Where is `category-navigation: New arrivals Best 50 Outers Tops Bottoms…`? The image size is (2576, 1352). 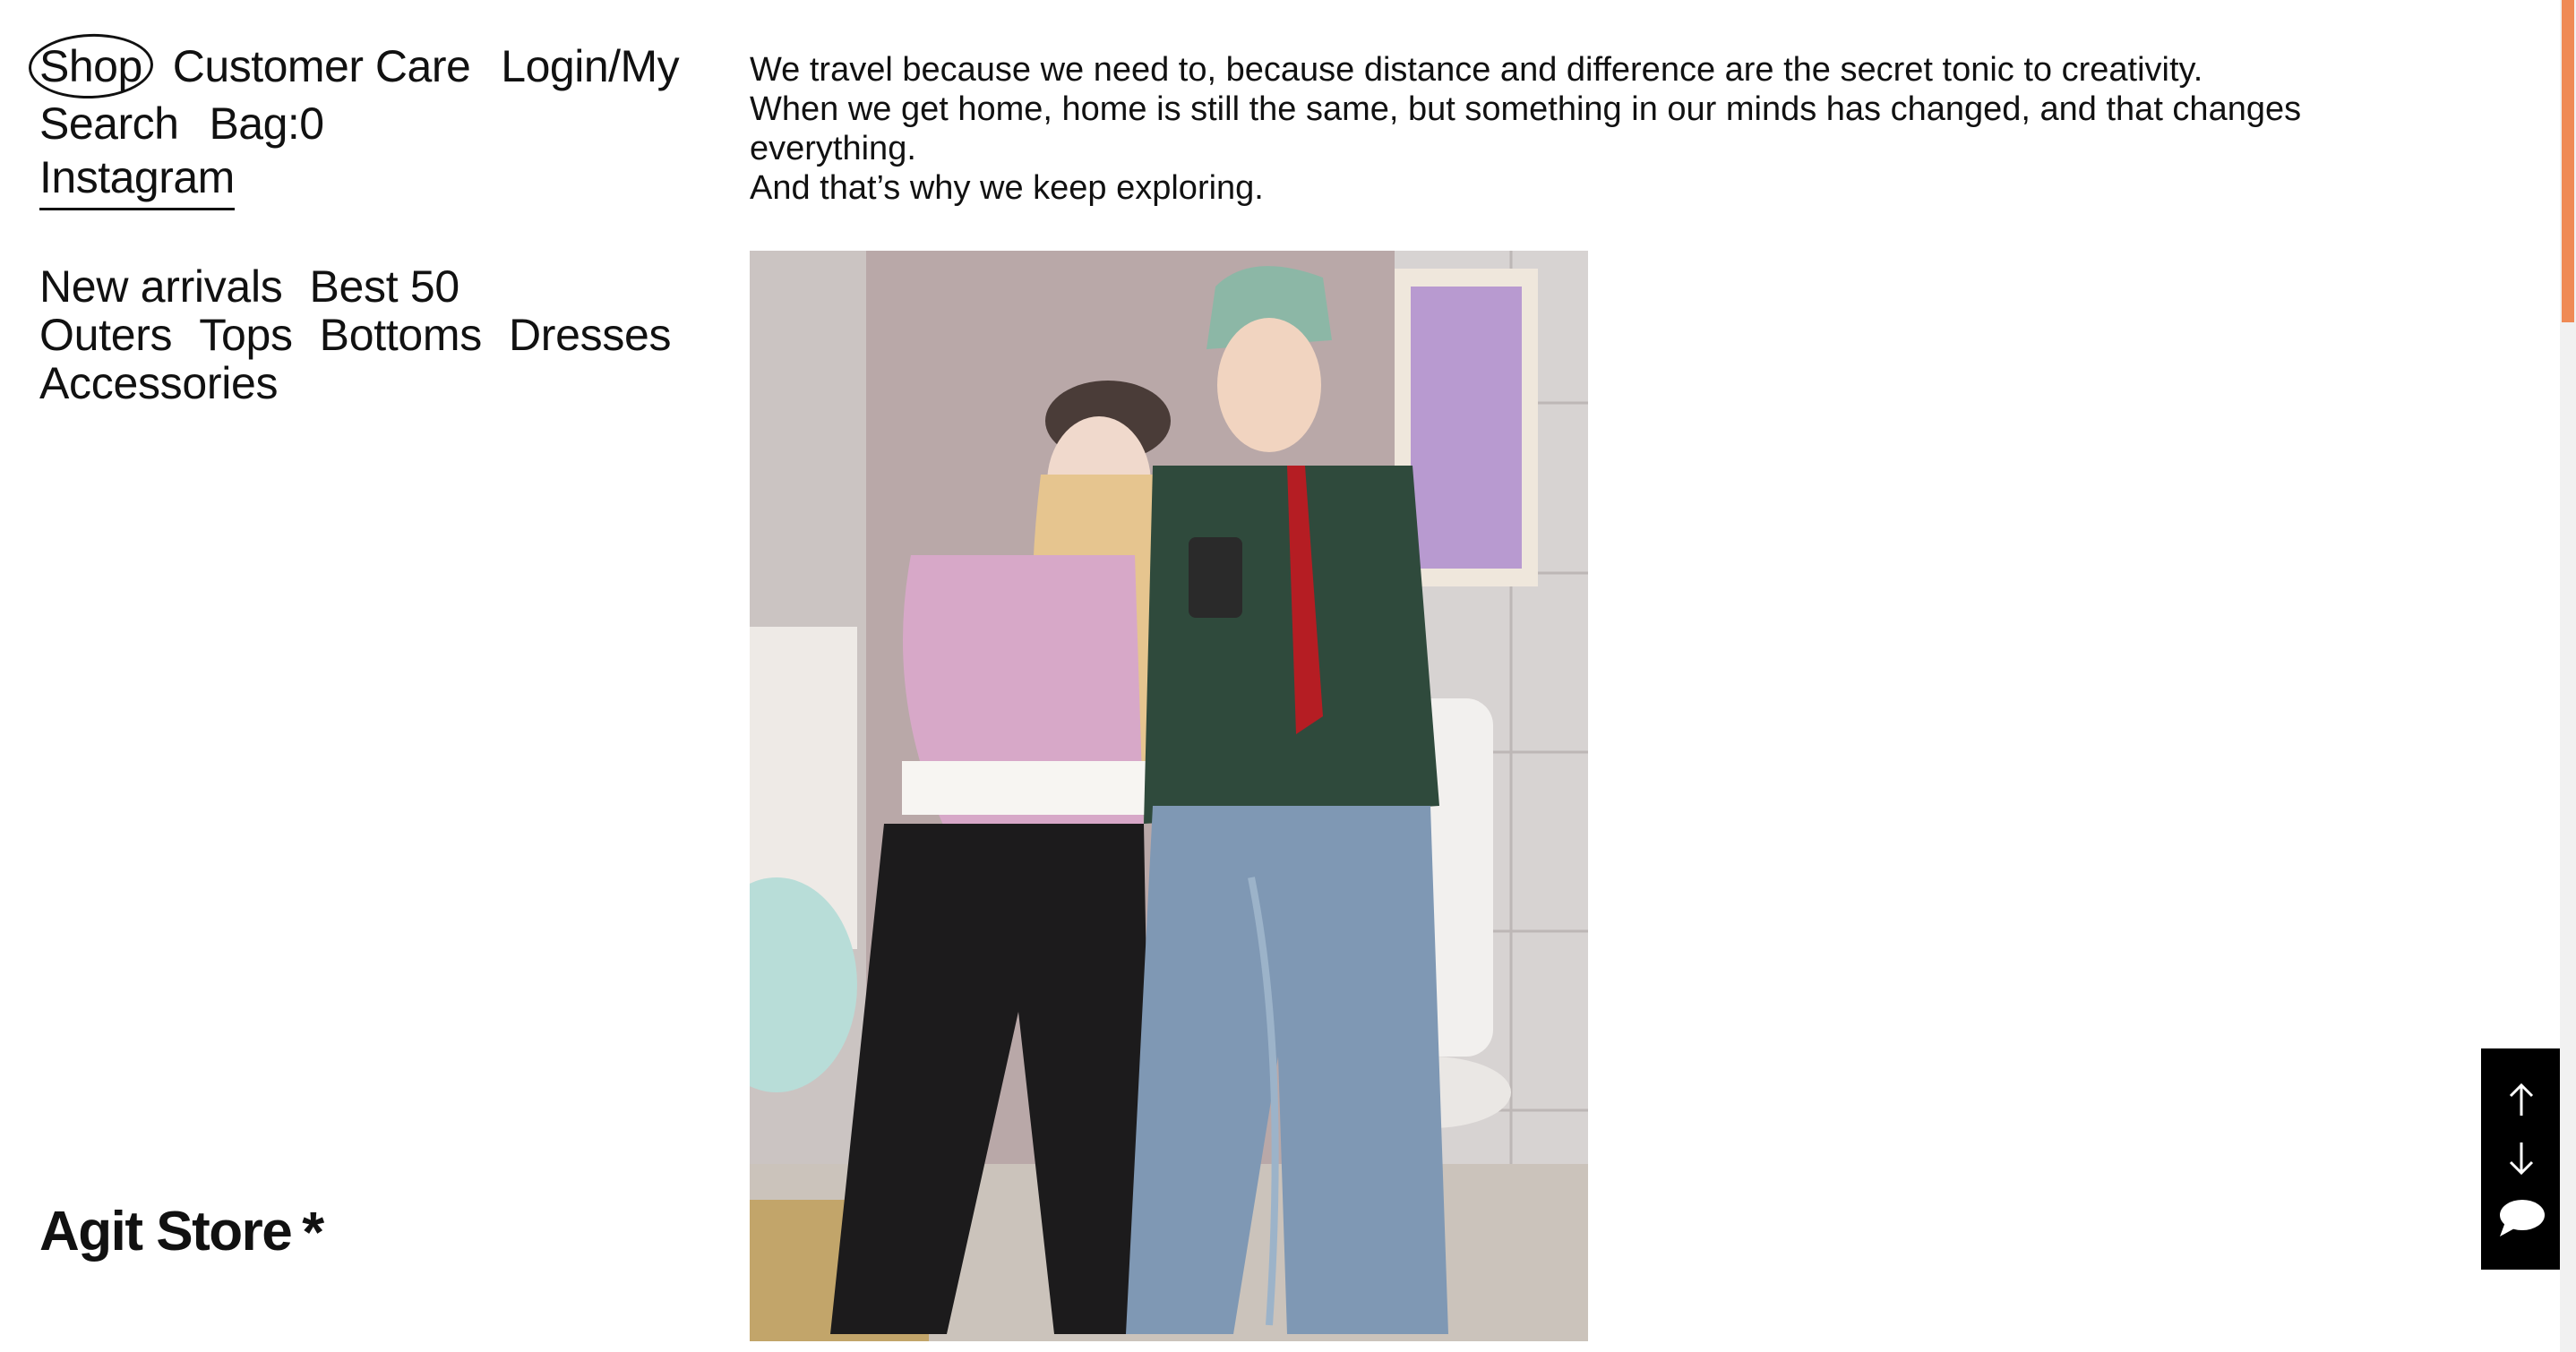 category-navigation: New arrivals Best 50 Outers Tops Bottoms… is located at coordinates (370, 334).